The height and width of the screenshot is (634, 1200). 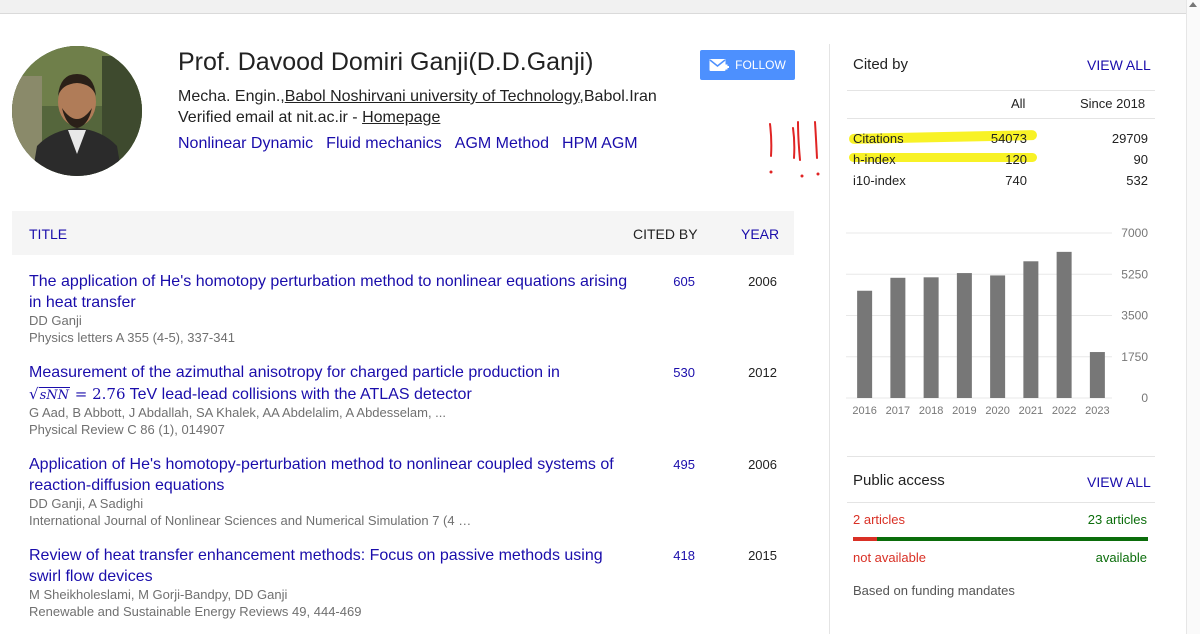 What do you see at coordinates (997, 411) in the screenshot?
I see `x-tick-label: 2020` at bounding box center [997, 411].